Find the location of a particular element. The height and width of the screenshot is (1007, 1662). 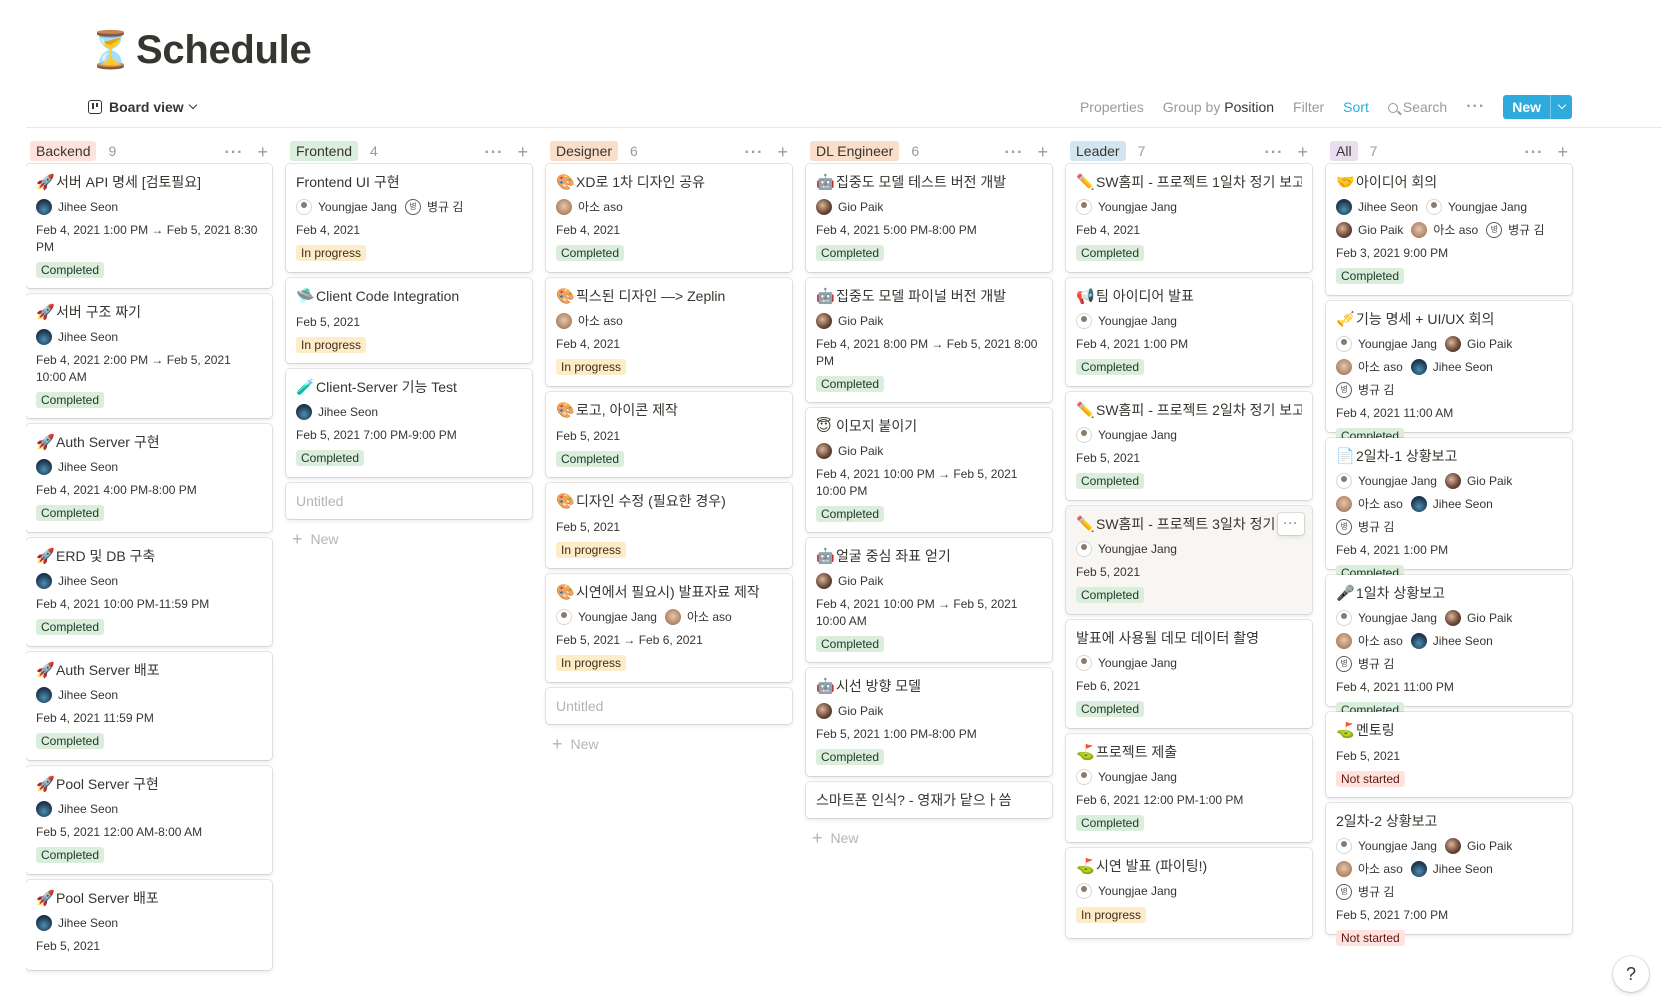

column-header: DL Engineer 6 ··· + is located at coordinates (930, 151).